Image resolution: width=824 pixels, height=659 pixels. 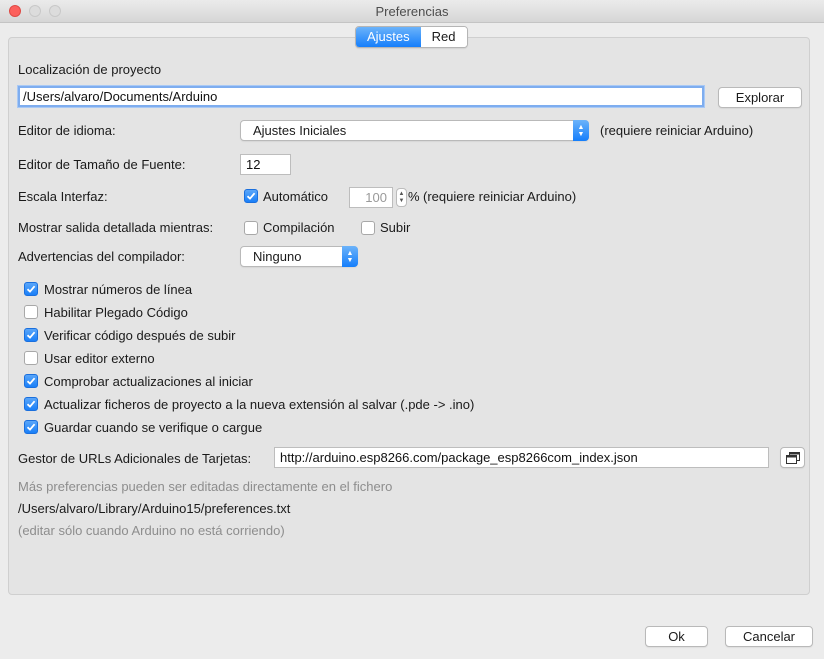 What do you see at coordinates (101, 256) in the screenshot?
I see `warnings-label: Advertencias del compilador:` at bounding box center [101, 256].